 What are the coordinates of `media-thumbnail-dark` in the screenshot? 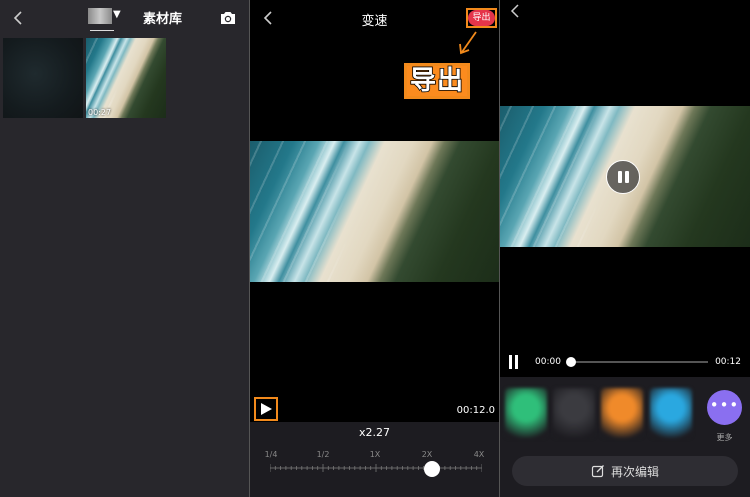 It's located at (43, 78).